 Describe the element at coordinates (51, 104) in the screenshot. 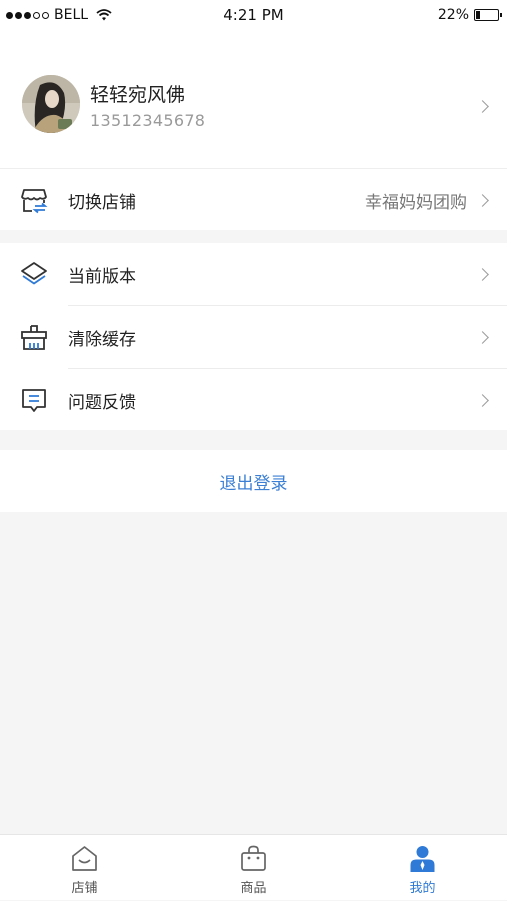

I see `avatar` at that location.